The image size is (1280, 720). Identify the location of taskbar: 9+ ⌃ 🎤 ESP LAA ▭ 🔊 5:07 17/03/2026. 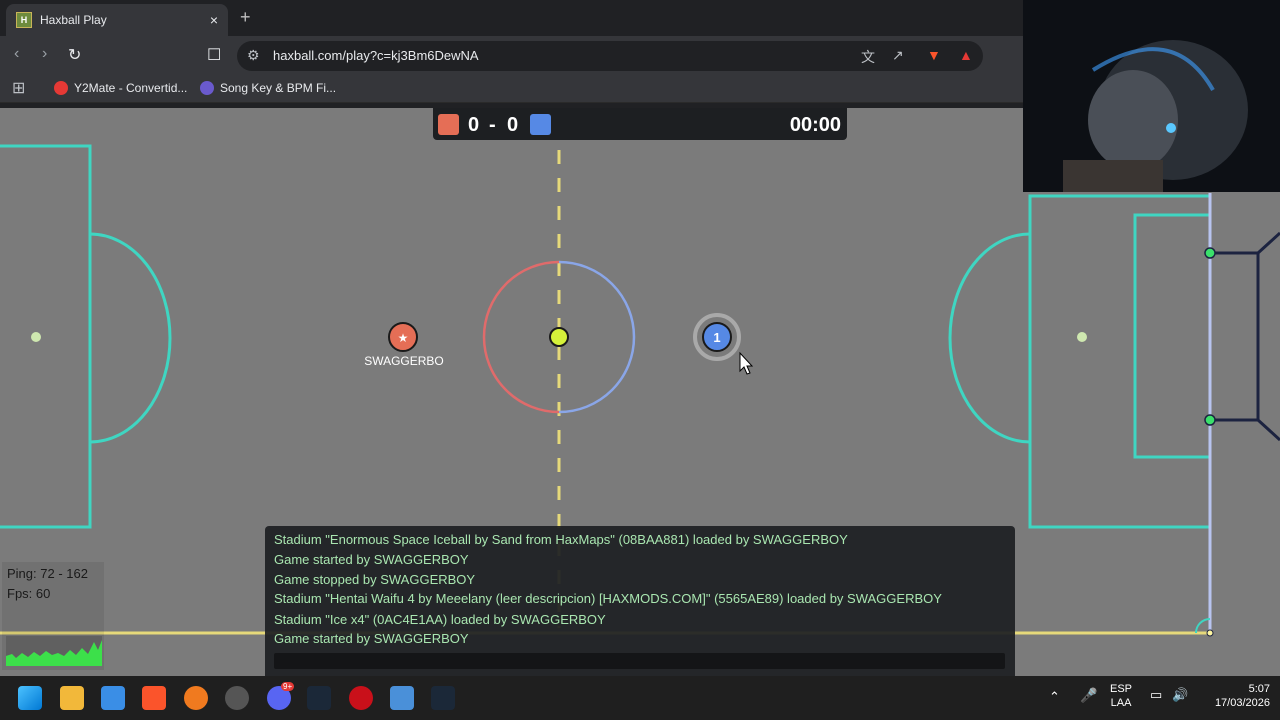
(640, 698).